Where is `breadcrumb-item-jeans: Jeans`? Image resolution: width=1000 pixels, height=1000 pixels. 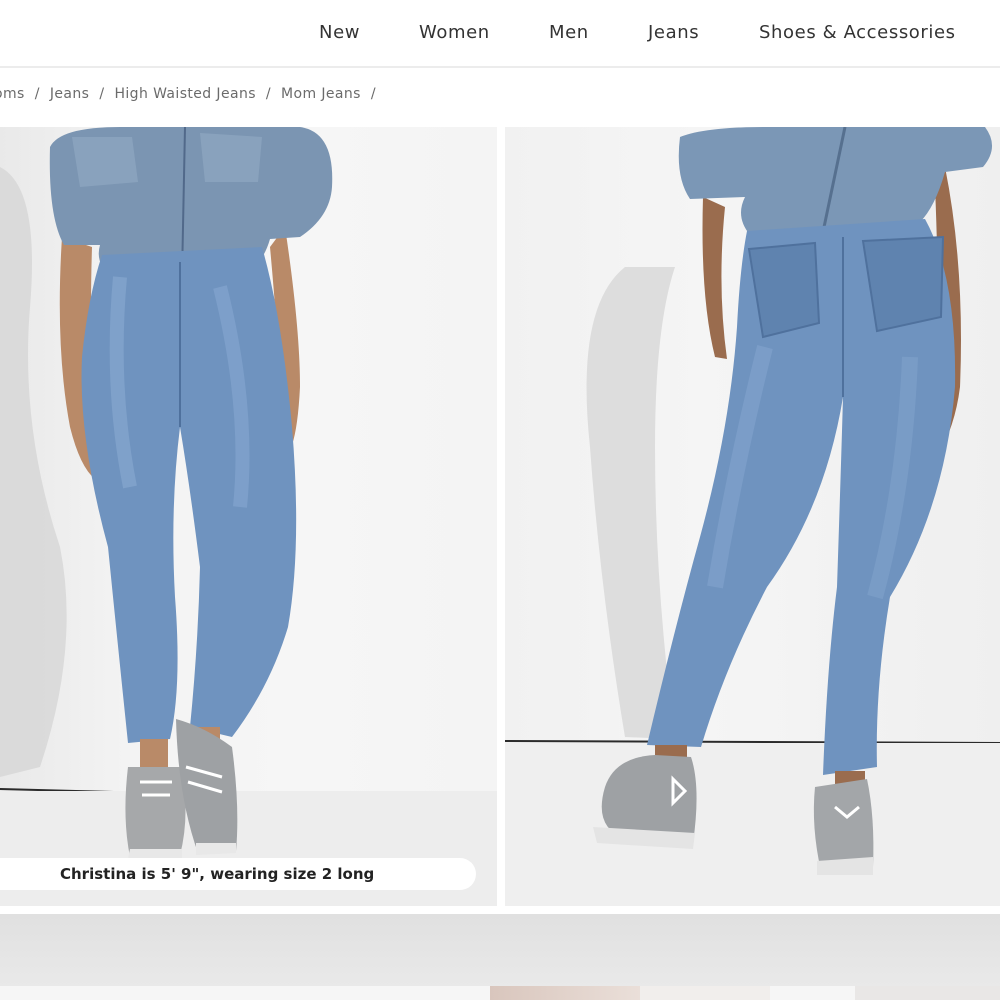
breadcrumb-item-jeans: Jeans is located at coordinates (70, 94).